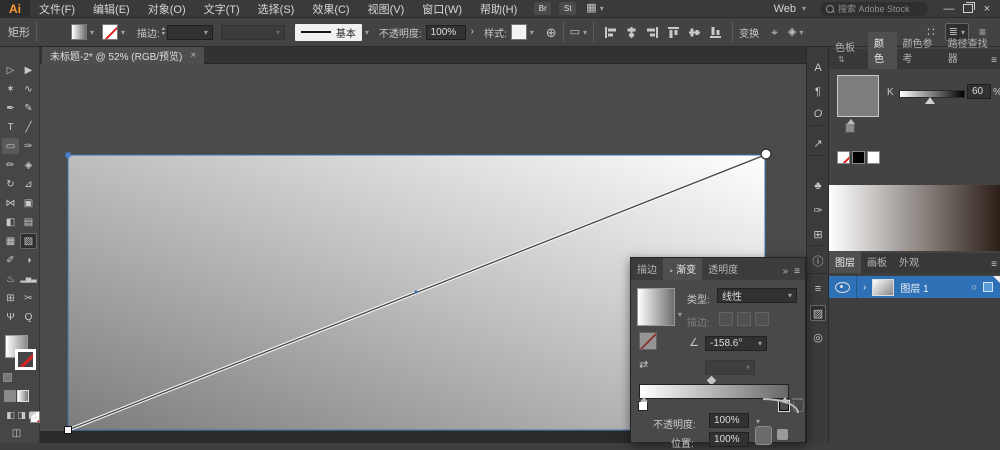 This screenshot has height=450, width=1000. I want to click on white-swatch, so click(873, 157).